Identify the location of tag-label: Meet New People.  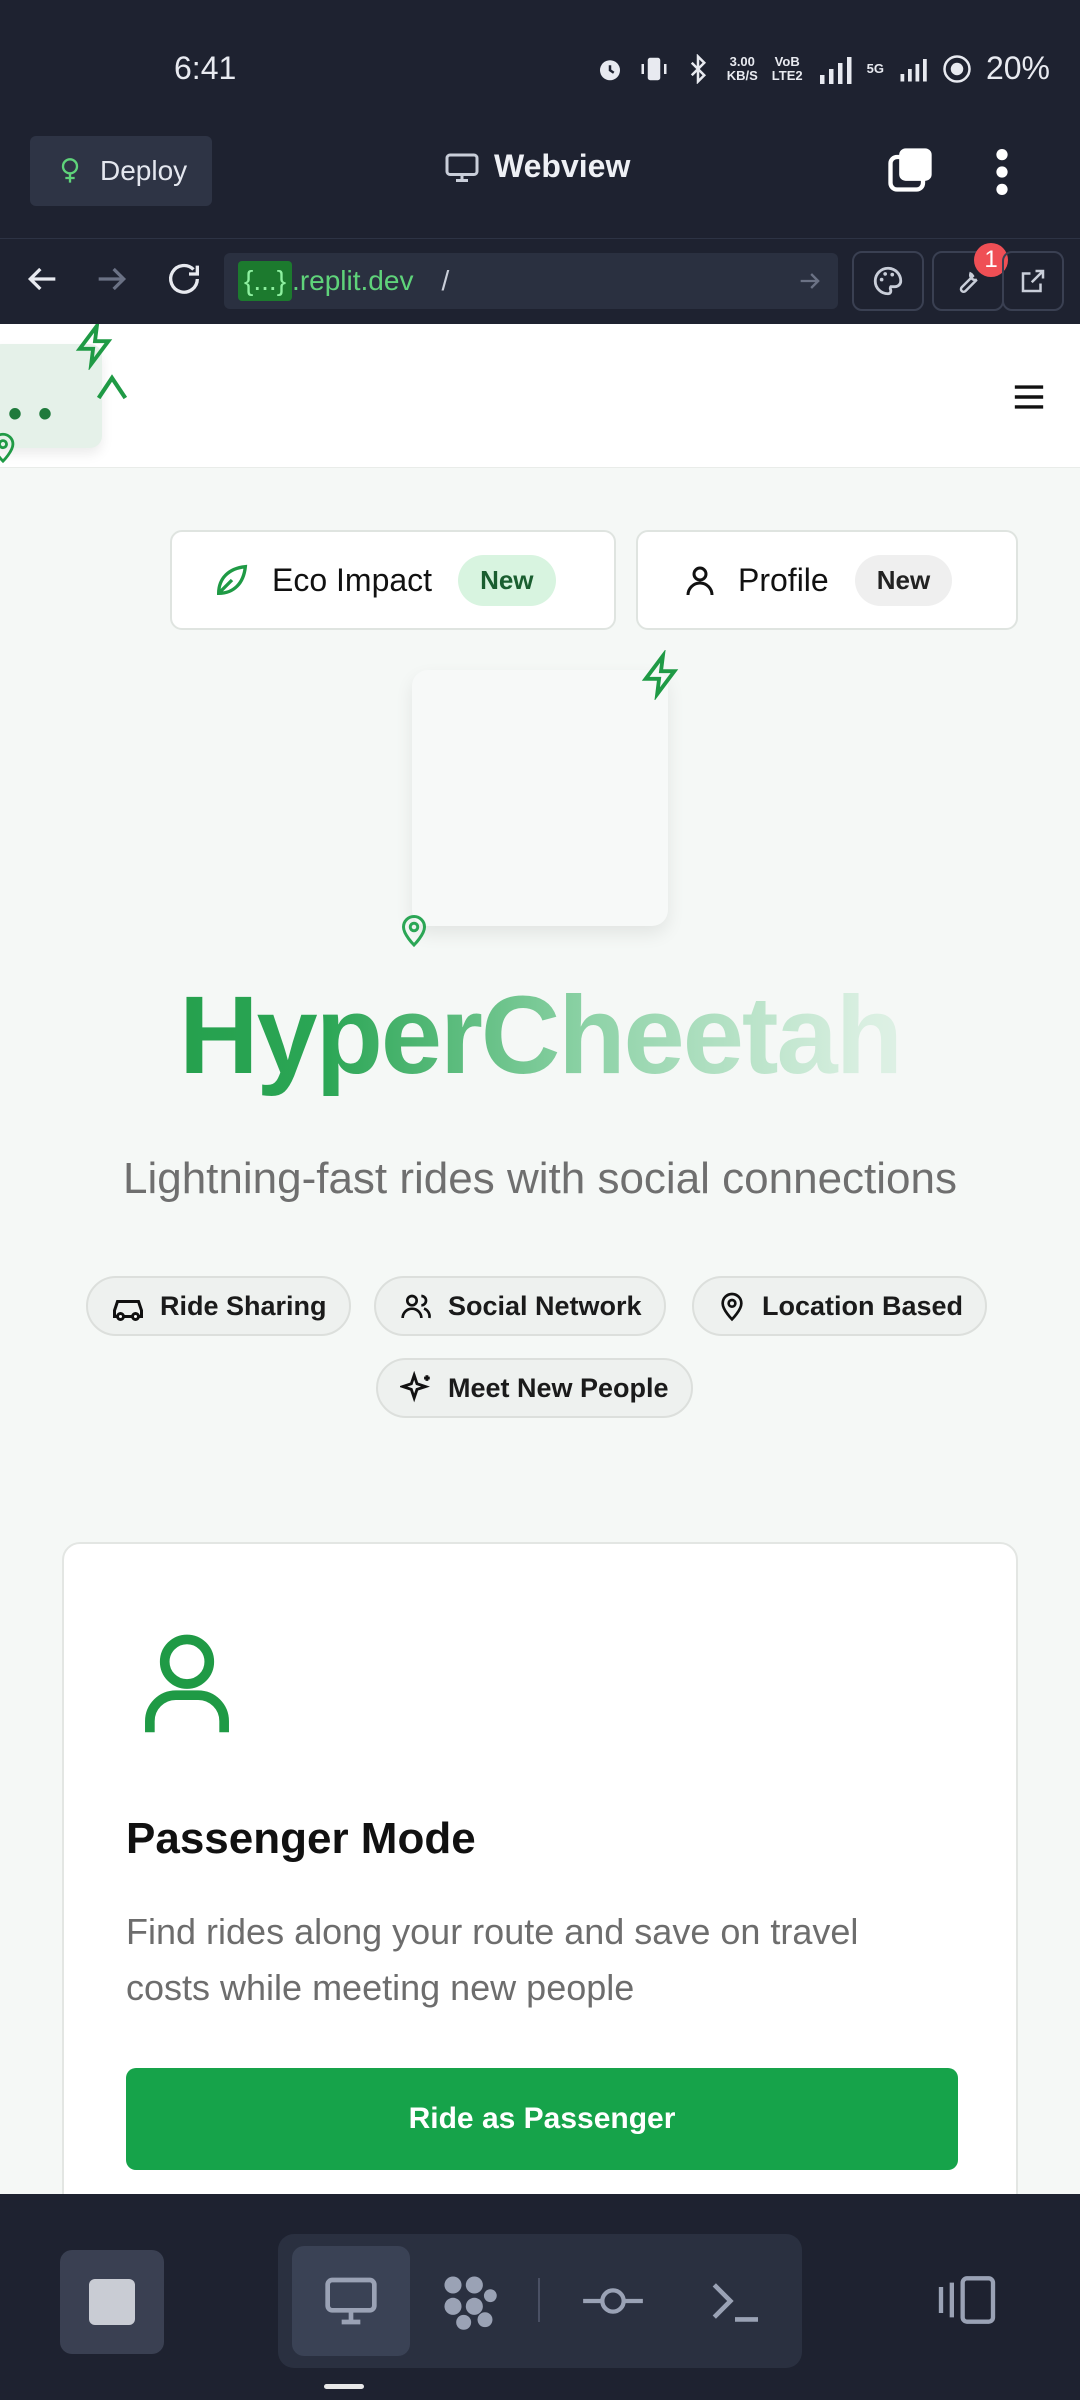
(558, 1387).